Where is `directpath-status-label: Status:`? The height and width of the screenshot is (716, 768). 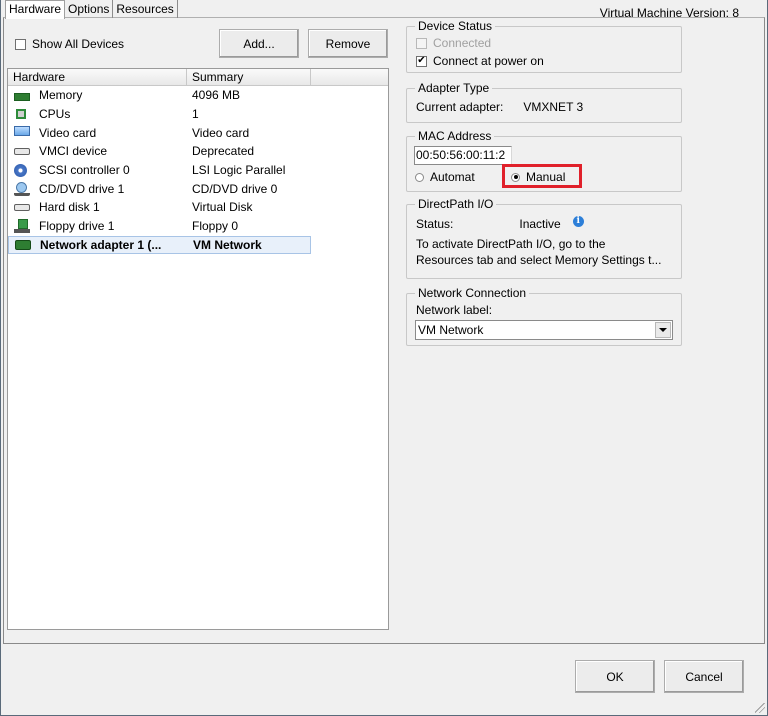 directpath-status-label: Status: is located at coordinates (435, 224).